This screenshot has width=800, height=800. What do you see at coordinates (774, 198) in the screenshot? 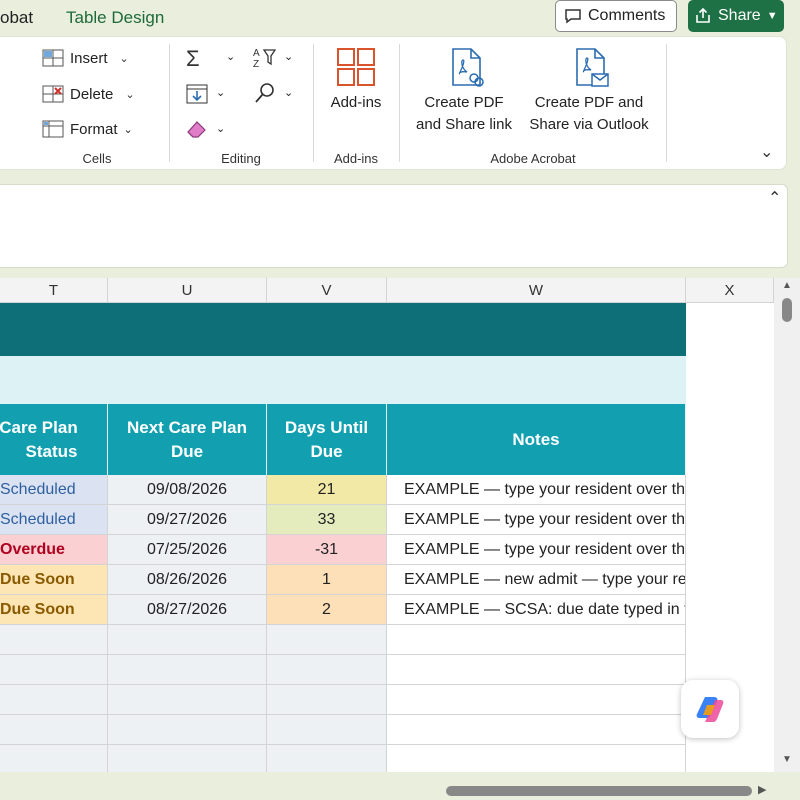
I see `collapse-formula-bar-icon: ⌃` at bounding box center [774, 198].